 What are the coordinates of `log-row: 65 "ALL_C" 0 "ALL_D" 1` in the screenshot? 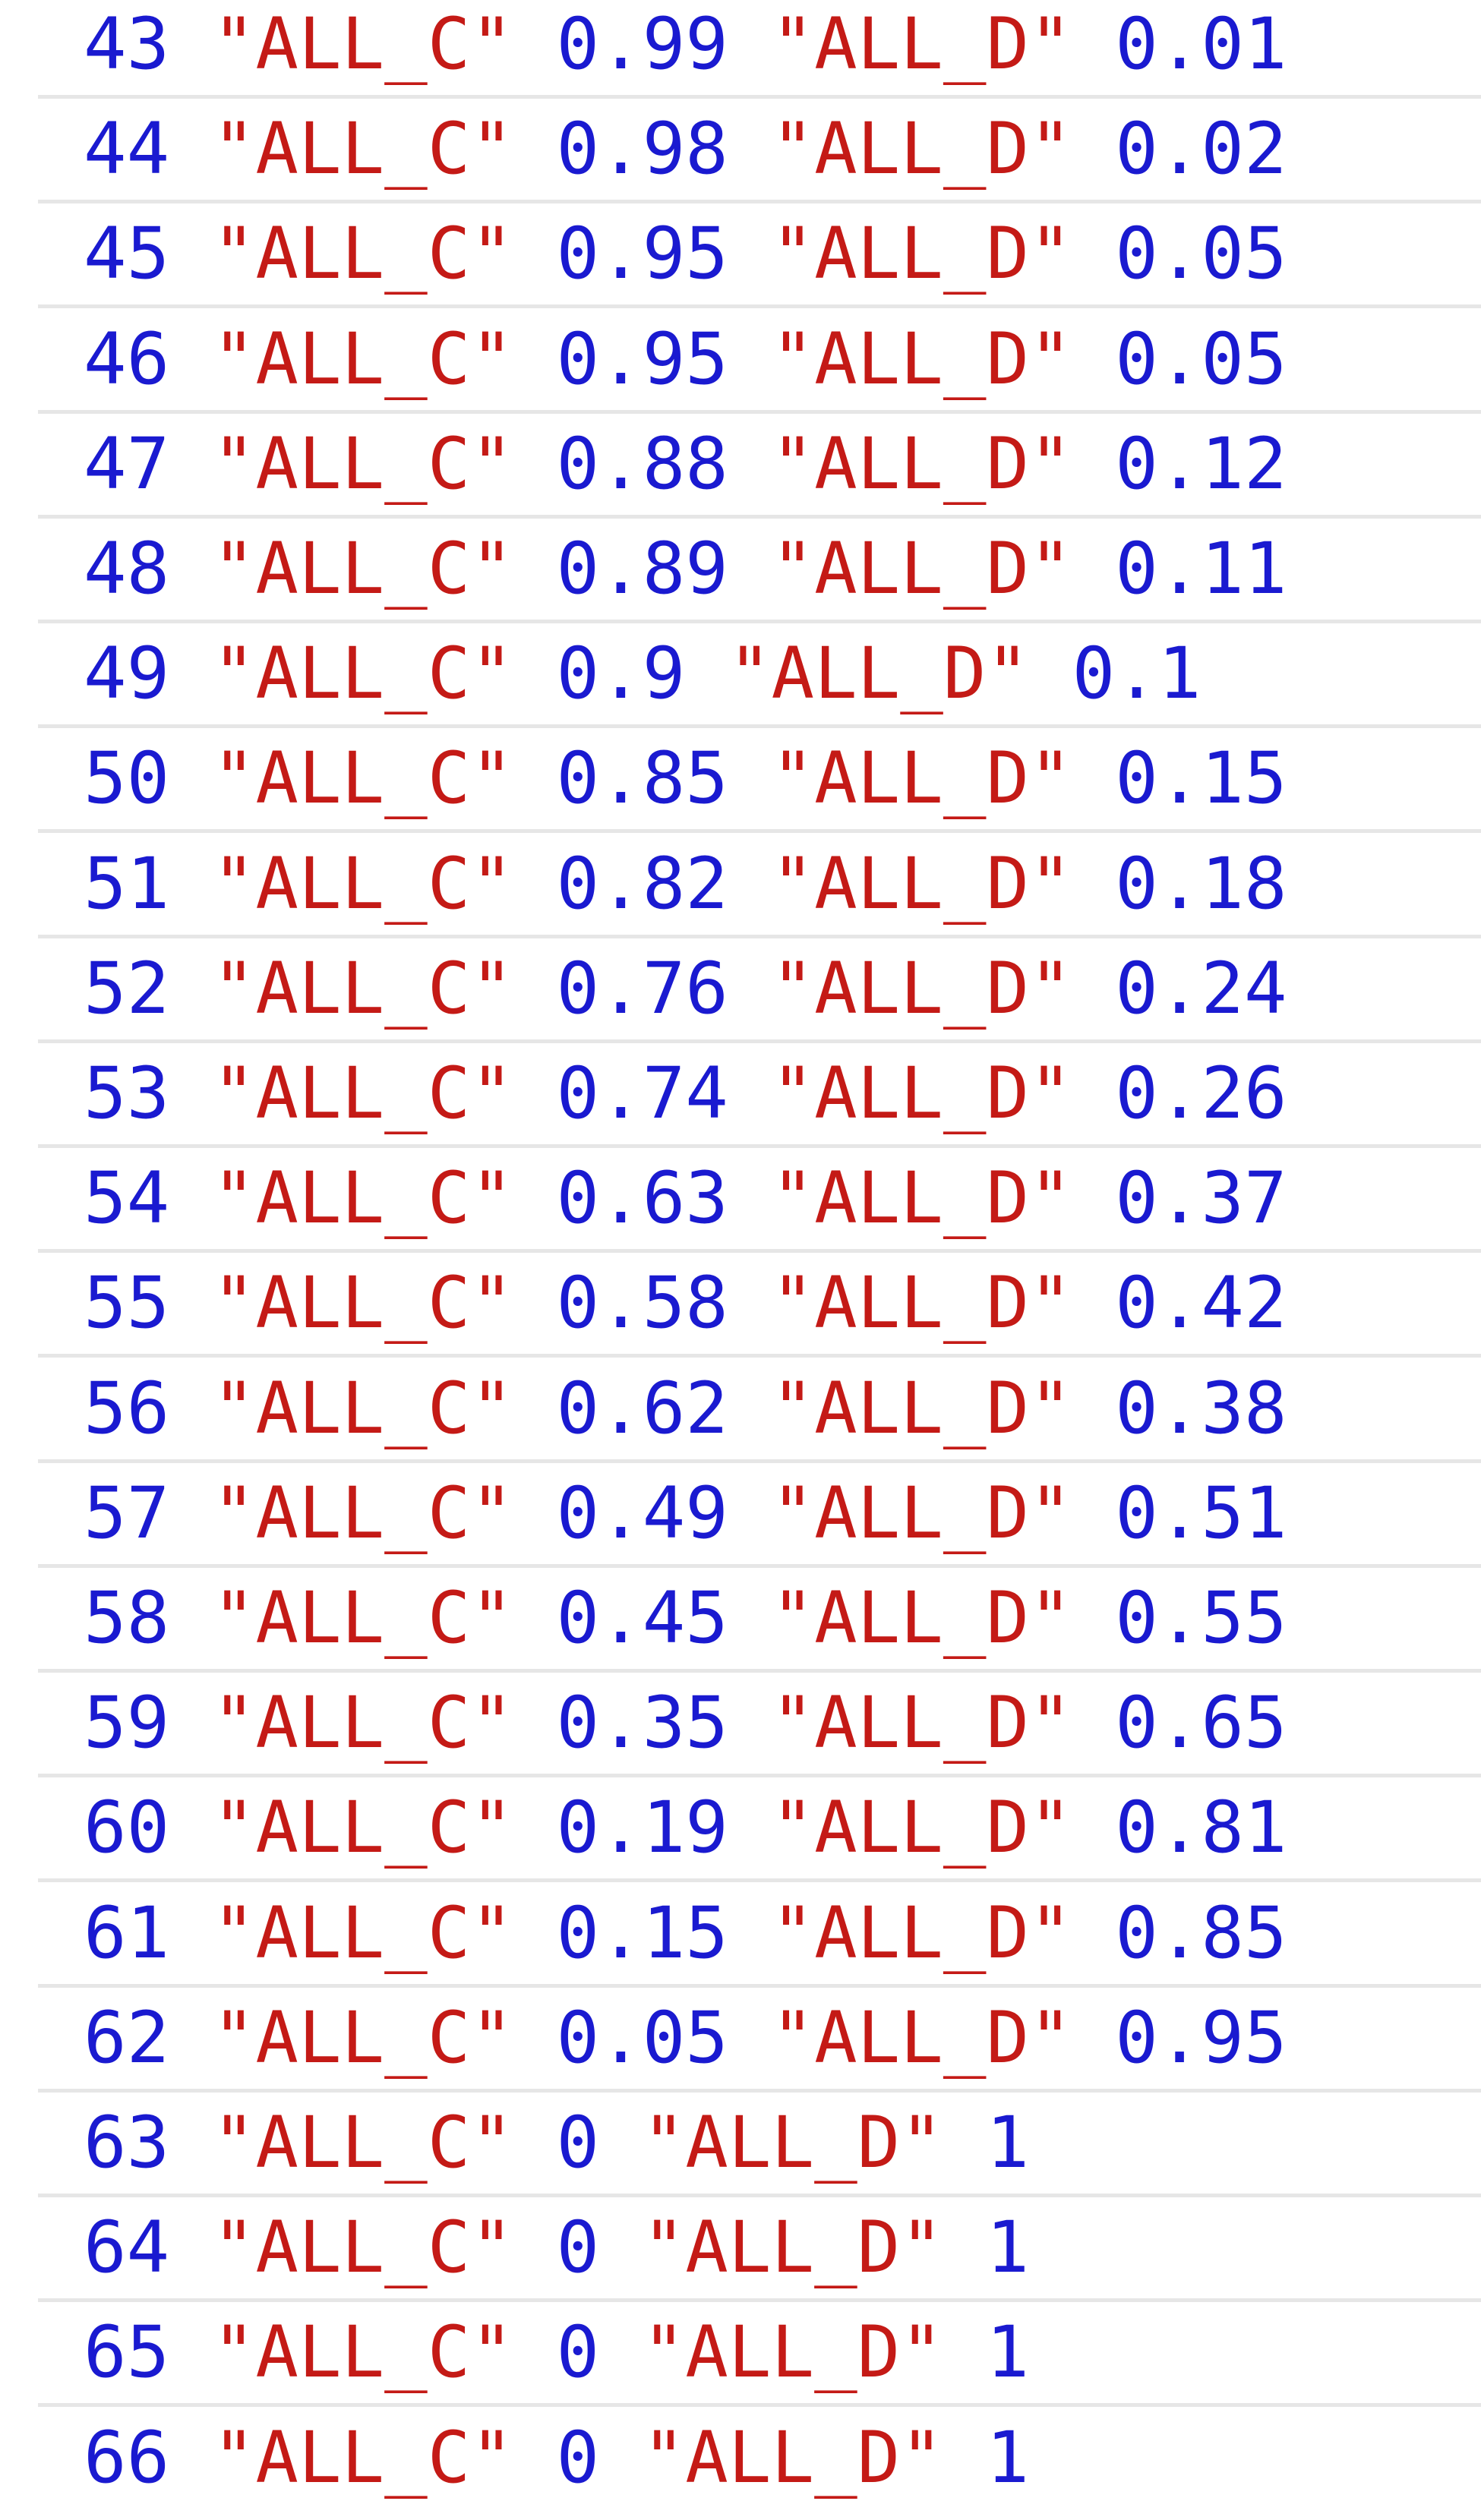 It's located at (759, 2355).